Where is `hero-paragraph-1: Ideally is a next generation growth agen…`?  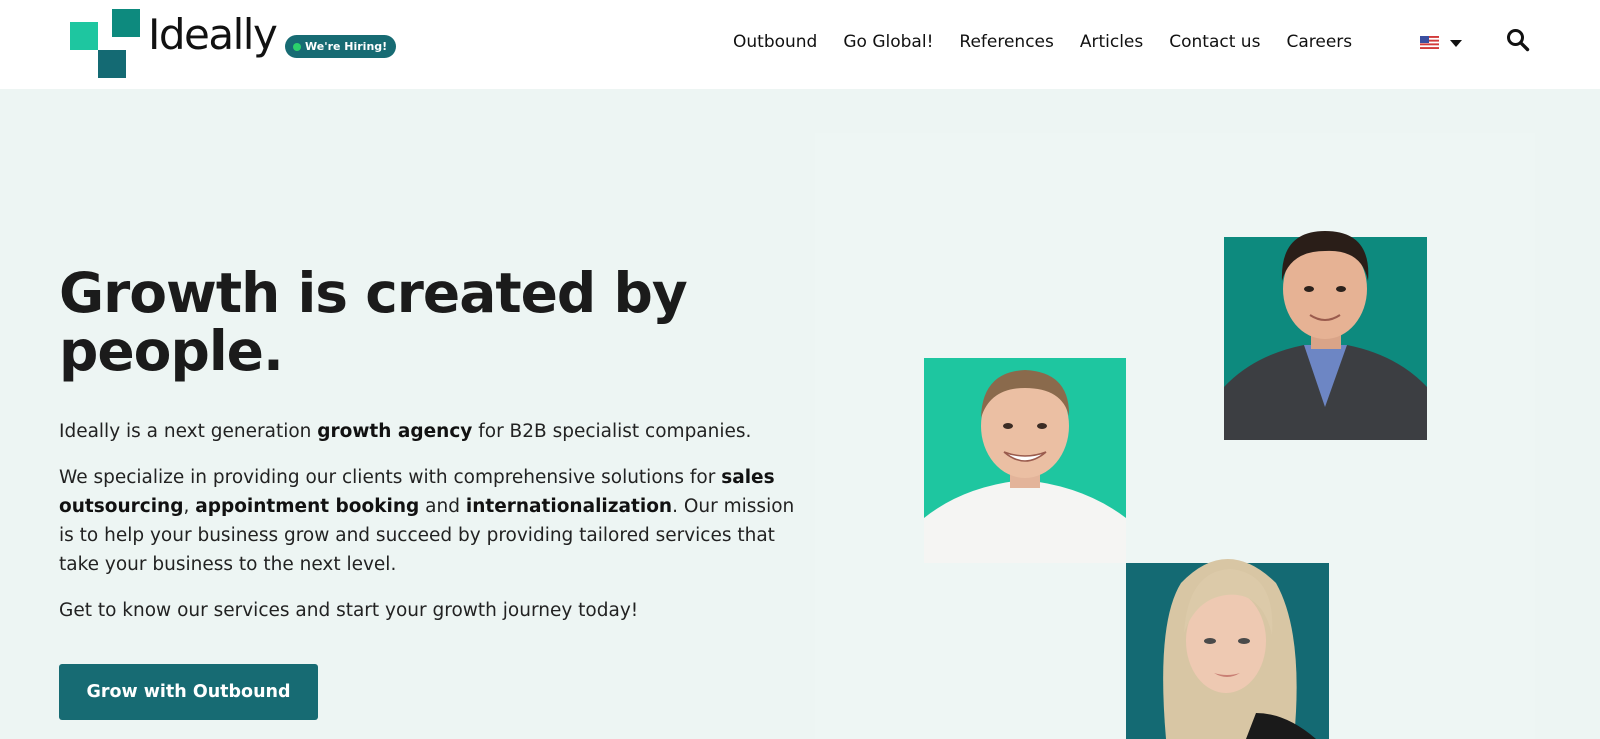
hero-paragraph-1: Ideally is a next generation growth agen… is located at coordinates (434, 431).